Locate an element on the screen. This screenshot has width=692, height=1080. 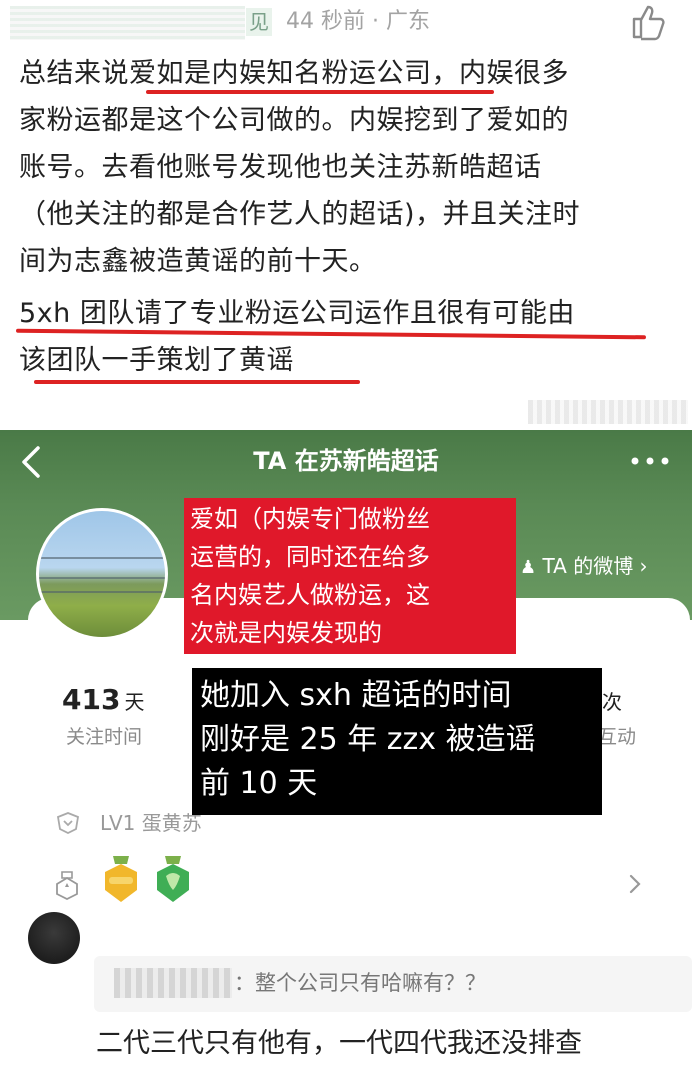
thumbs-up-icon is located at coordinates (648, 22).